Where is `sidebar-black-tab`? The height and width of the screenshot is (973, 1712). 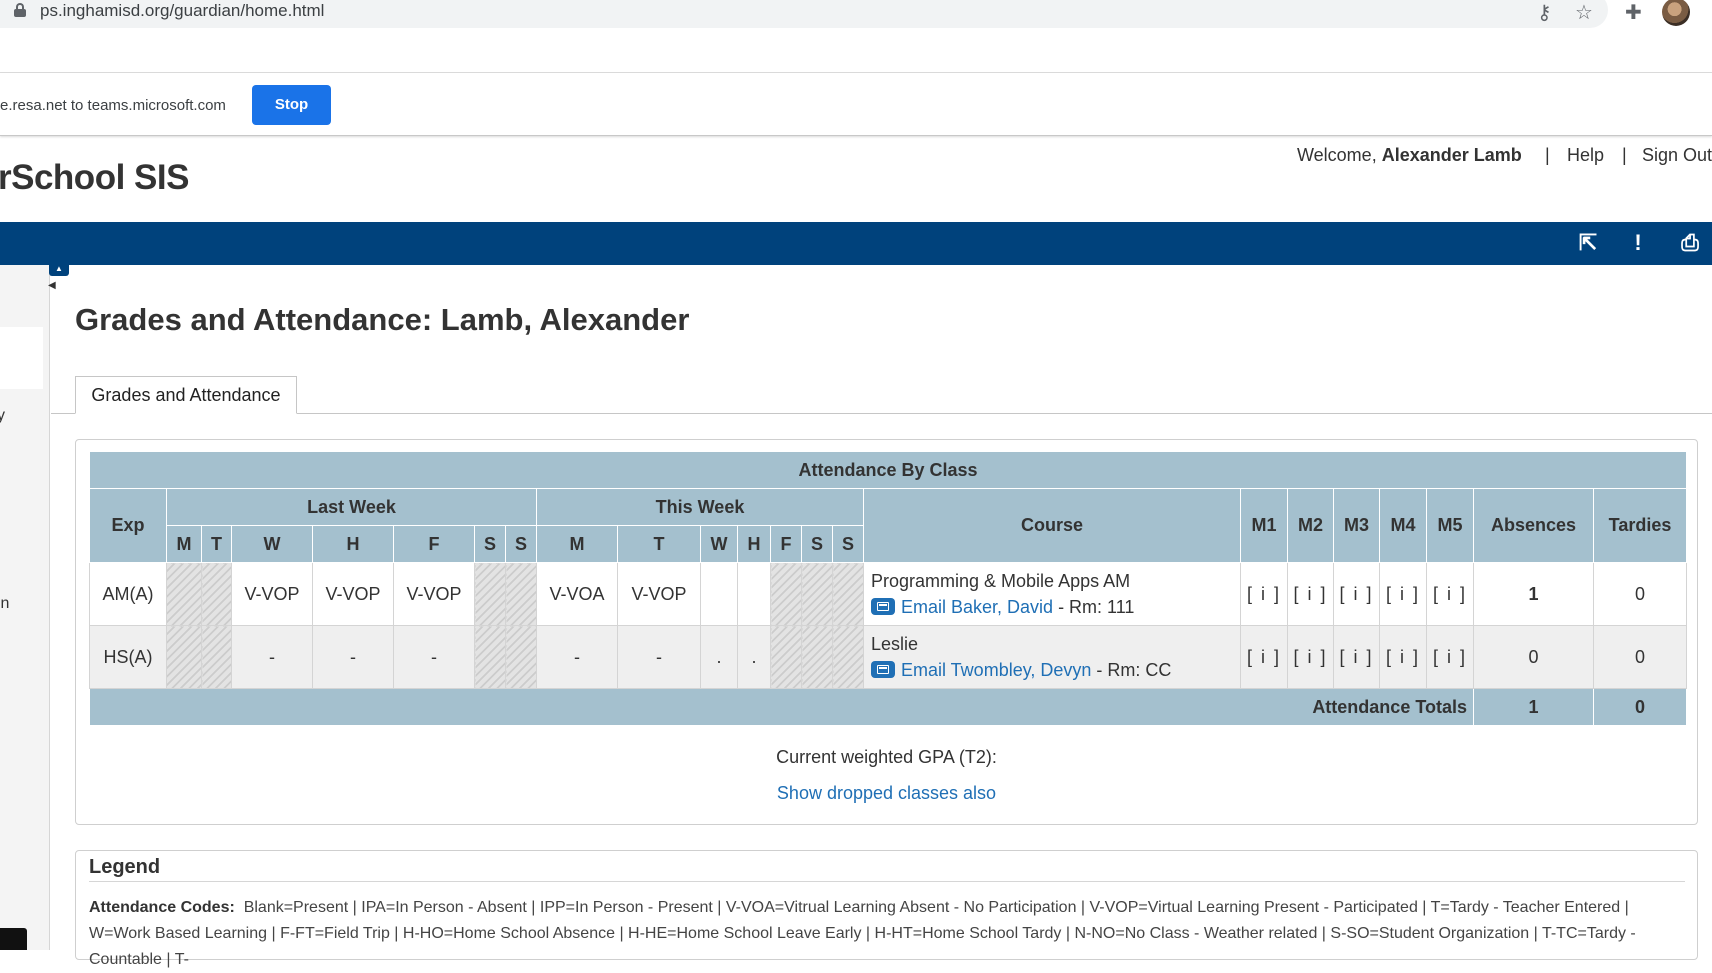
sidebar-black-tab is located at coordinates (13, 939).